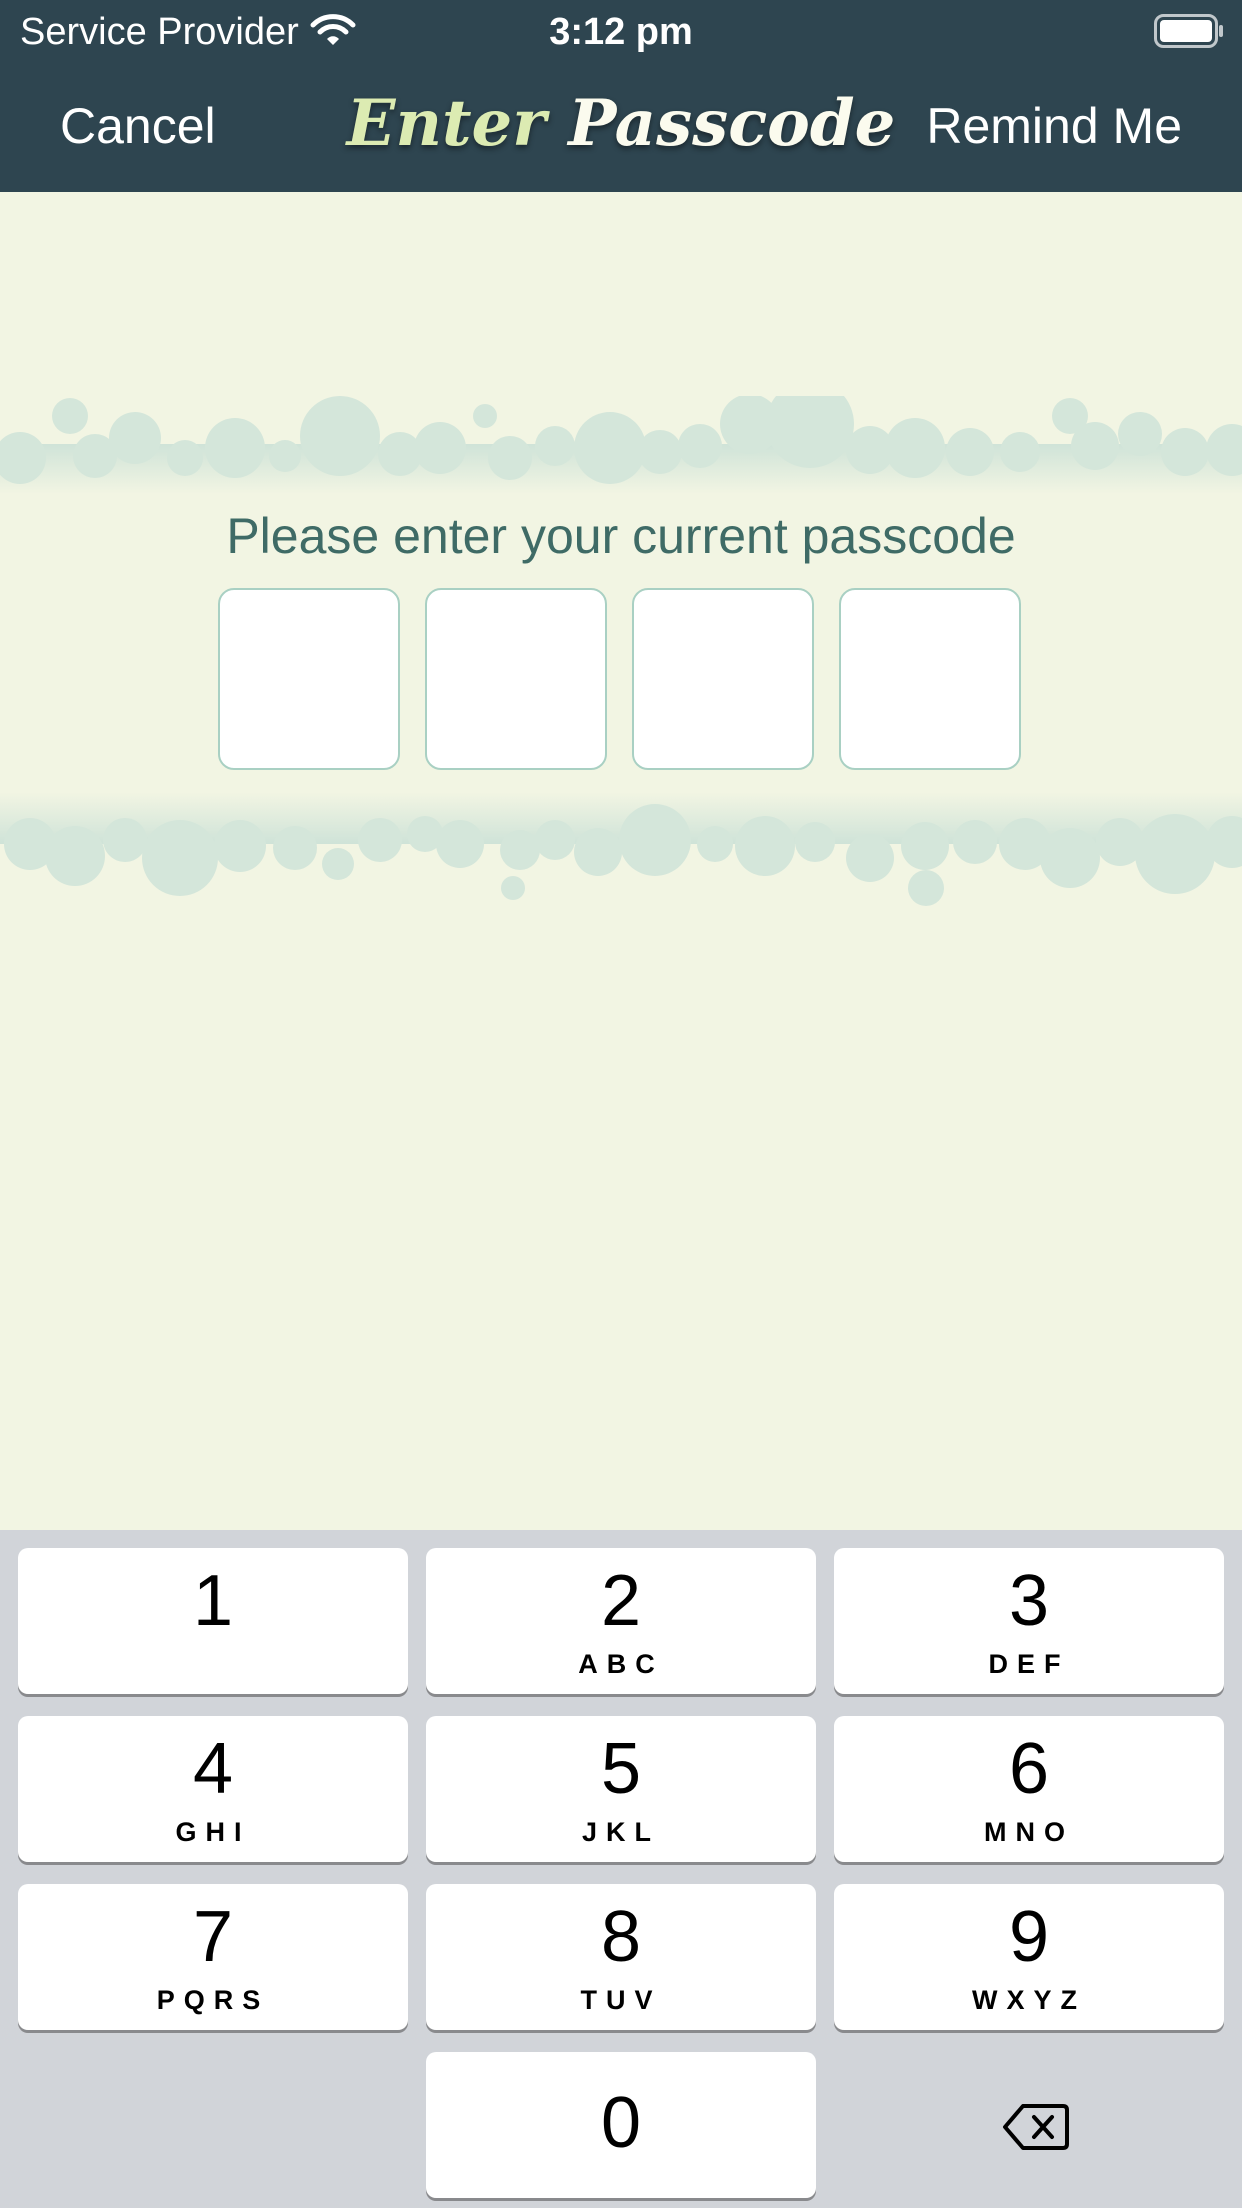  I want to click on key-digit: 5, so click(621, 1769).